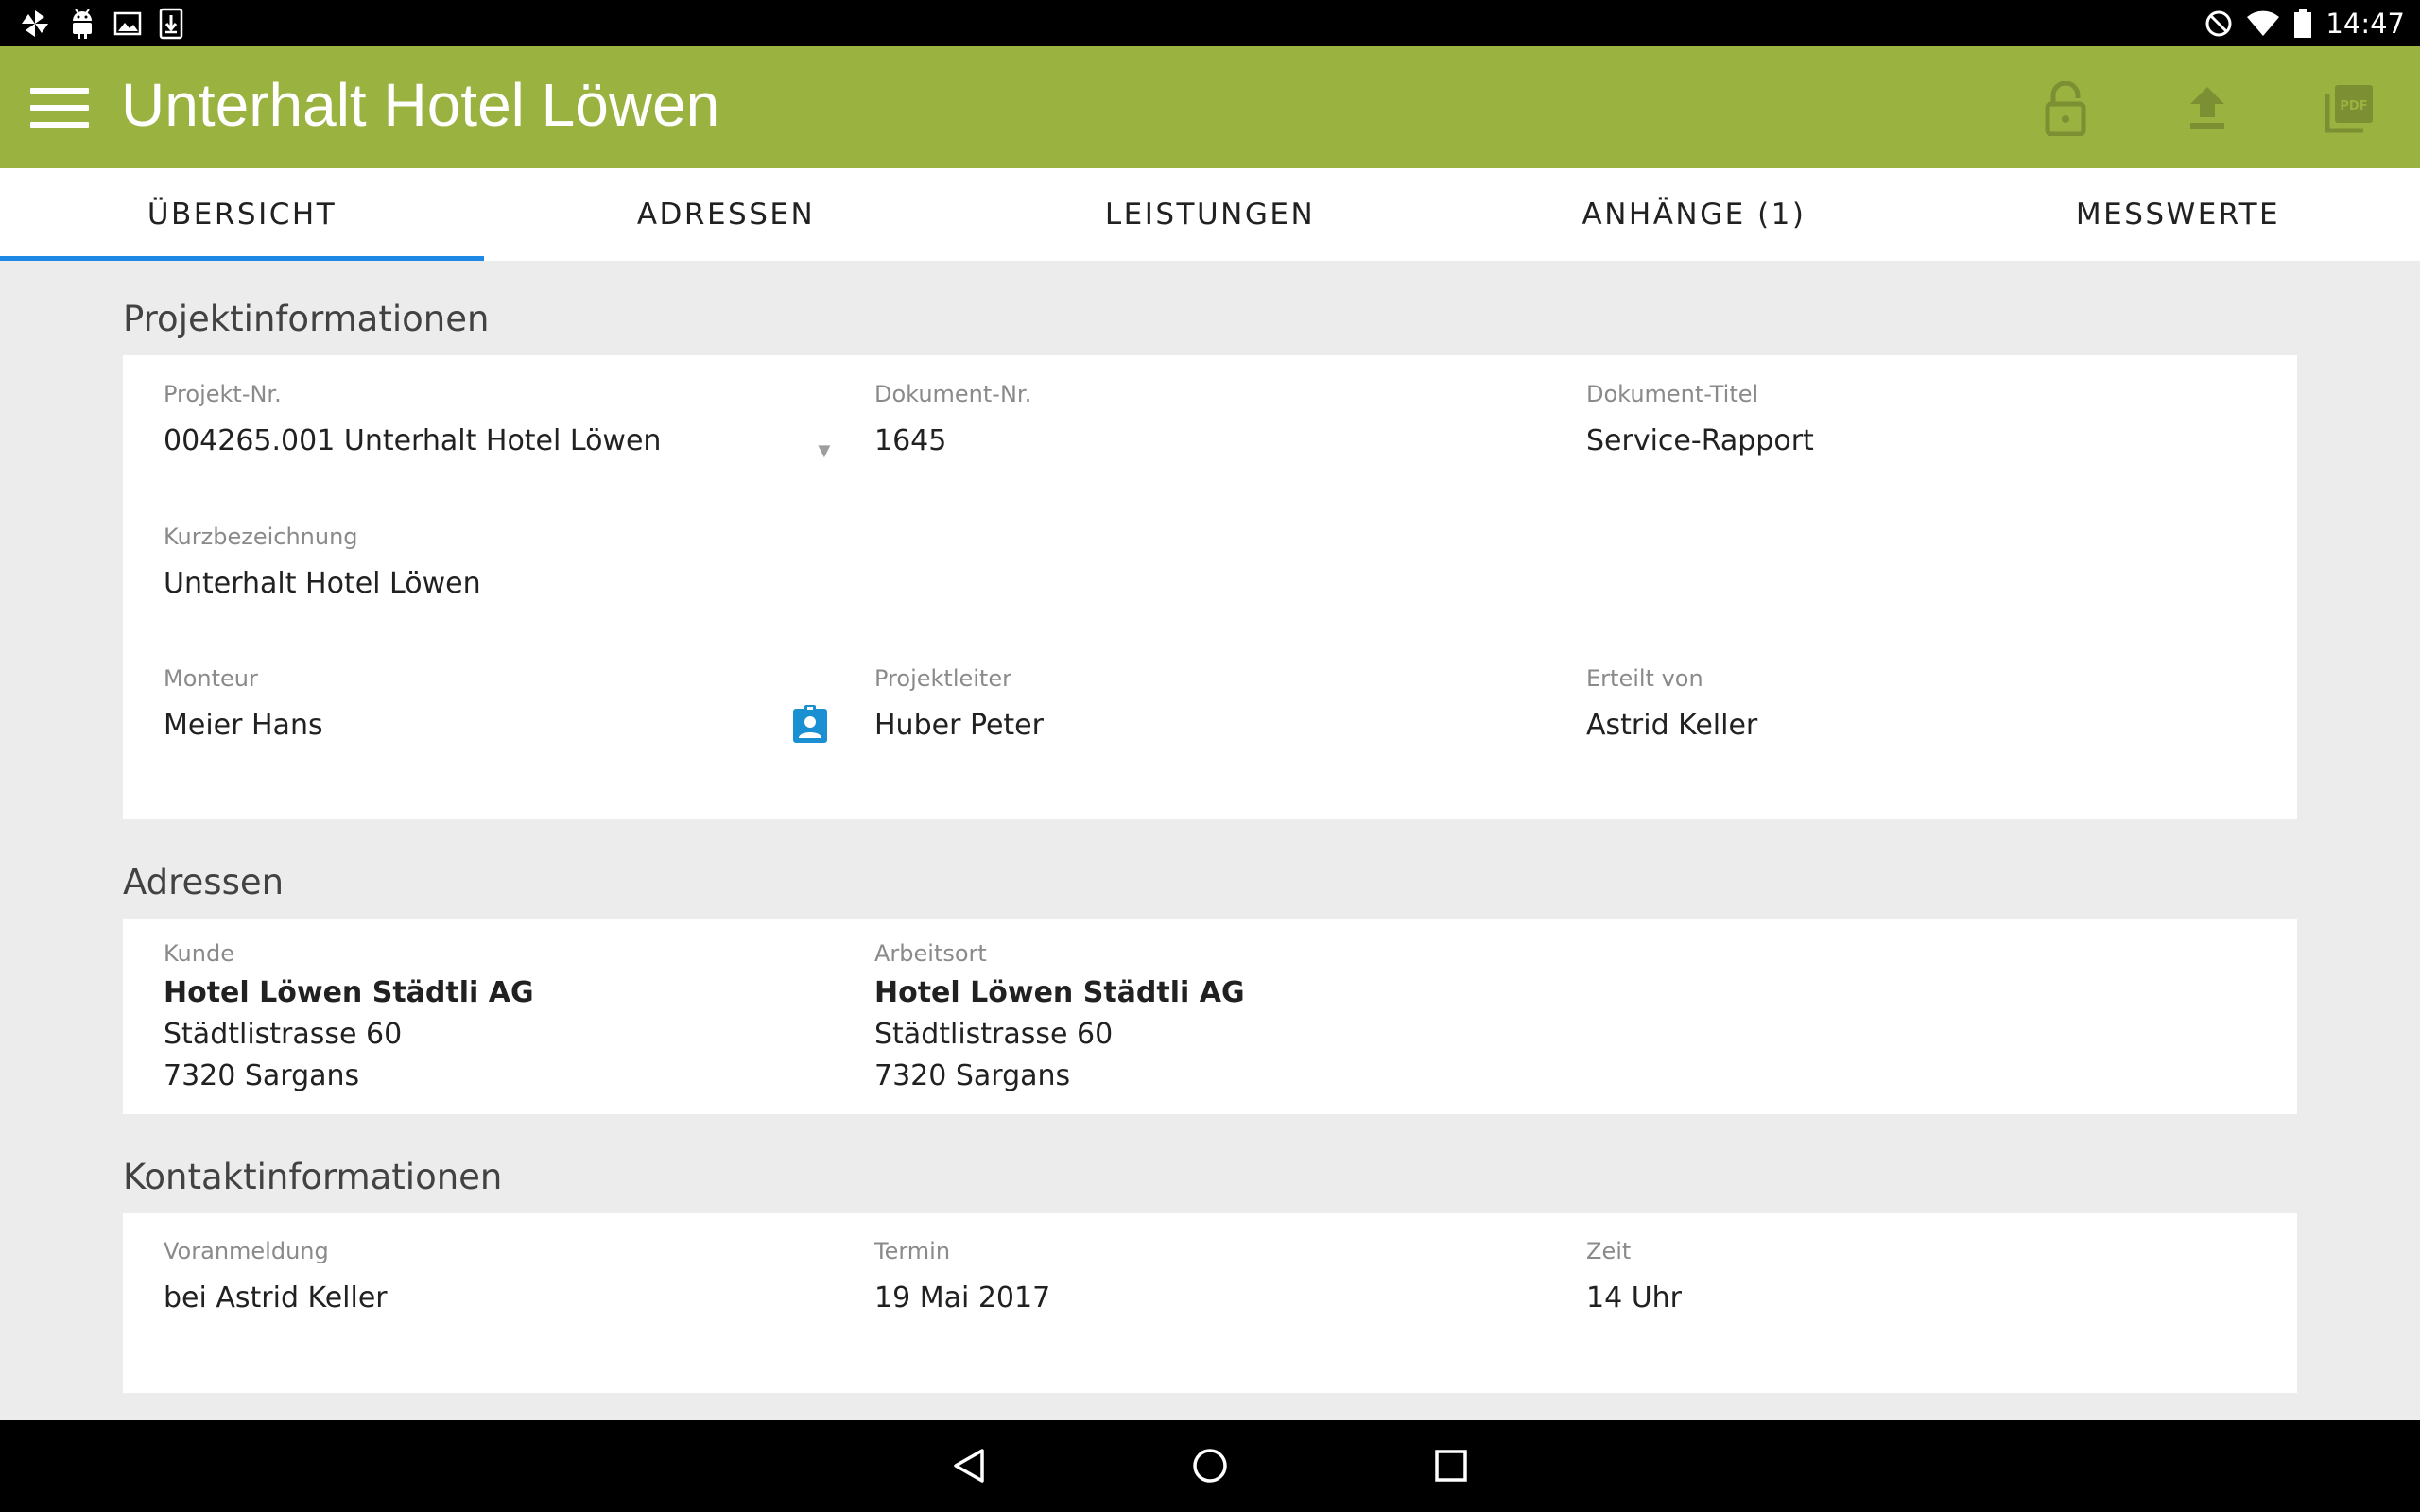 This screenshot has height=1512, width=2420. What do you see at coordinates (1059, 992) in the screenshot?
I see `arbeitsort-name: Hotel Löwen Städtli AG` at bounding box center [1059, 992].